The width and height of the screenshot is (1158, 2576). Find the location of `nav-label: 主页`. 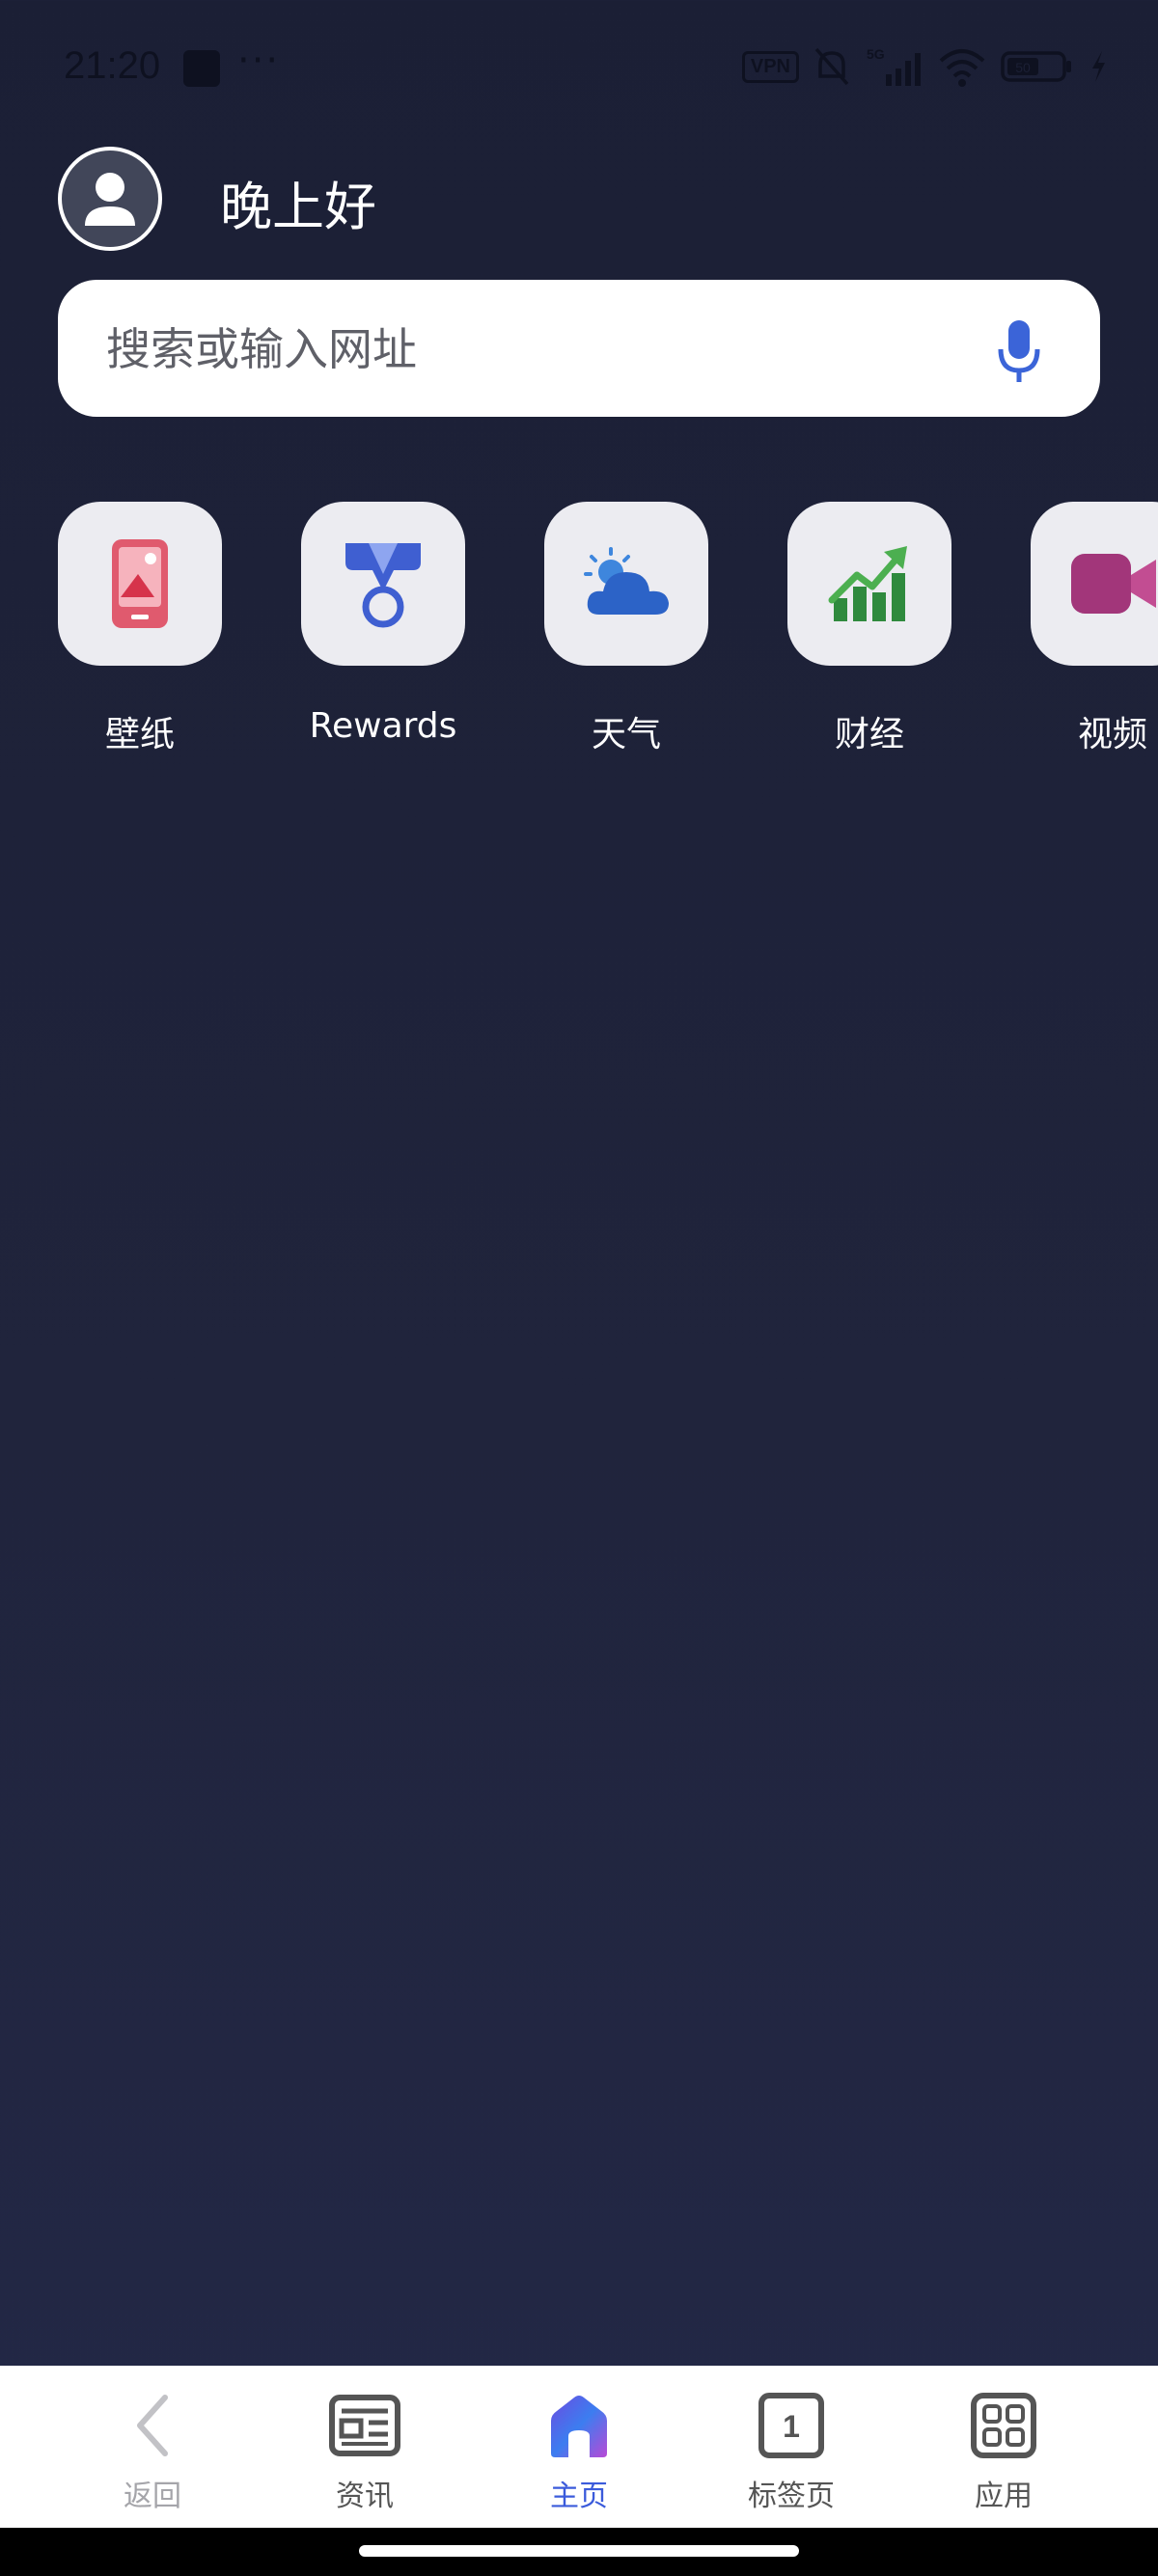

nav-label: 主页 is located at coordinates (579, 2497).